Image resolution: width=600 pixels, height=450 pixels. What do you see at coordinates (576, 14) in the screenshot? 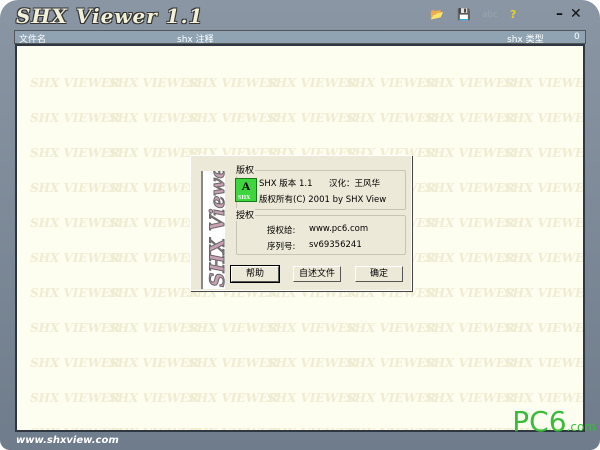
I see `close-button: ✕` at bounding box center [576, 14].